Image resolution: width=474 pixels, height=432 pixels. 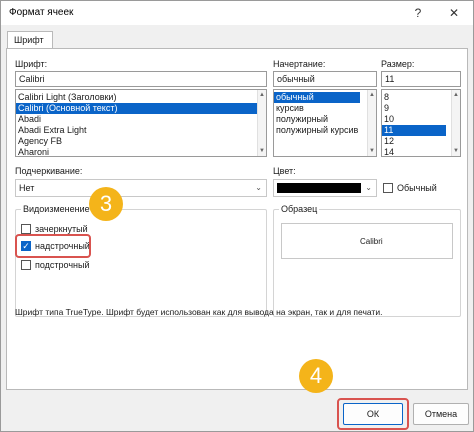 What do you see at coordinates (388, 188) in the screenshot?
I see `normal-font-checkbox` at bounding box center [388, 188].